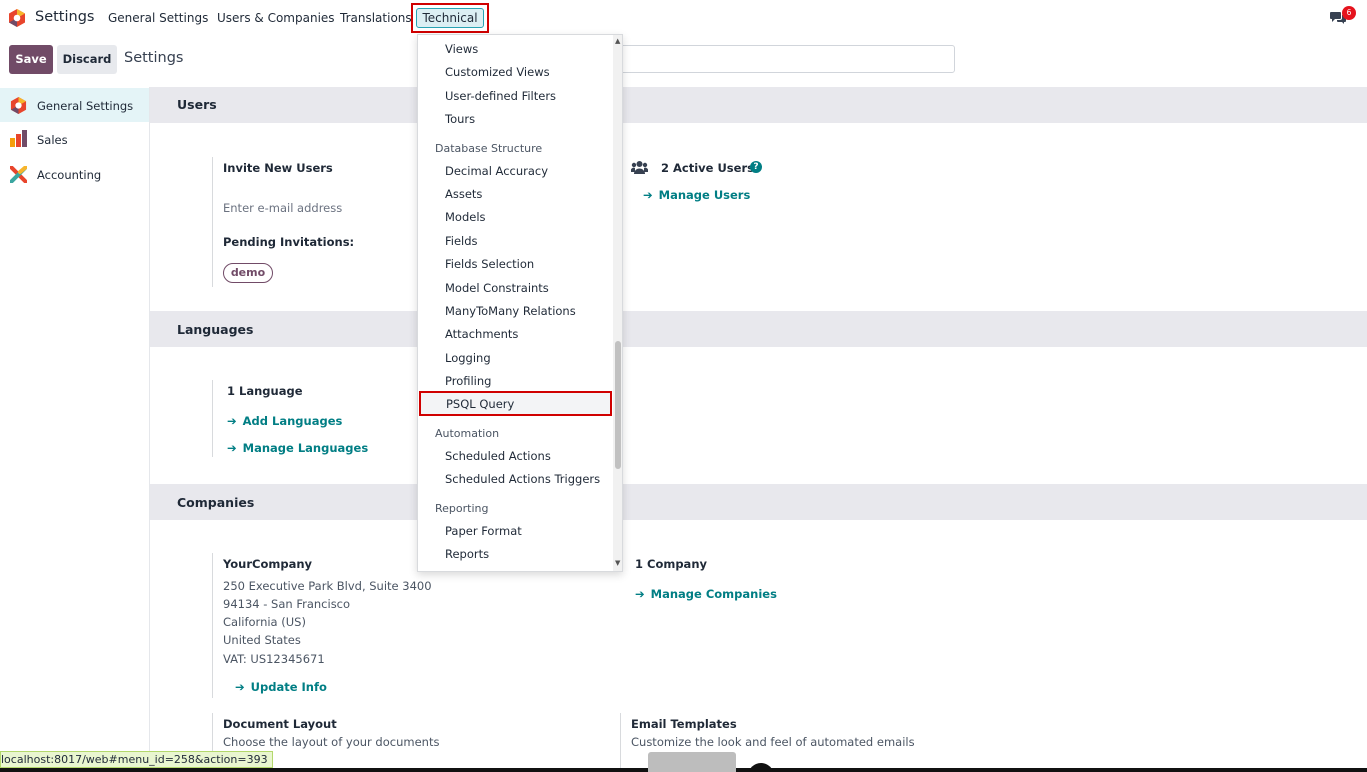 The image size is (1367, 772). Describe the element at coordinates (465, 217) in the screenshot. I see `menu-item-models: Models` at that location.